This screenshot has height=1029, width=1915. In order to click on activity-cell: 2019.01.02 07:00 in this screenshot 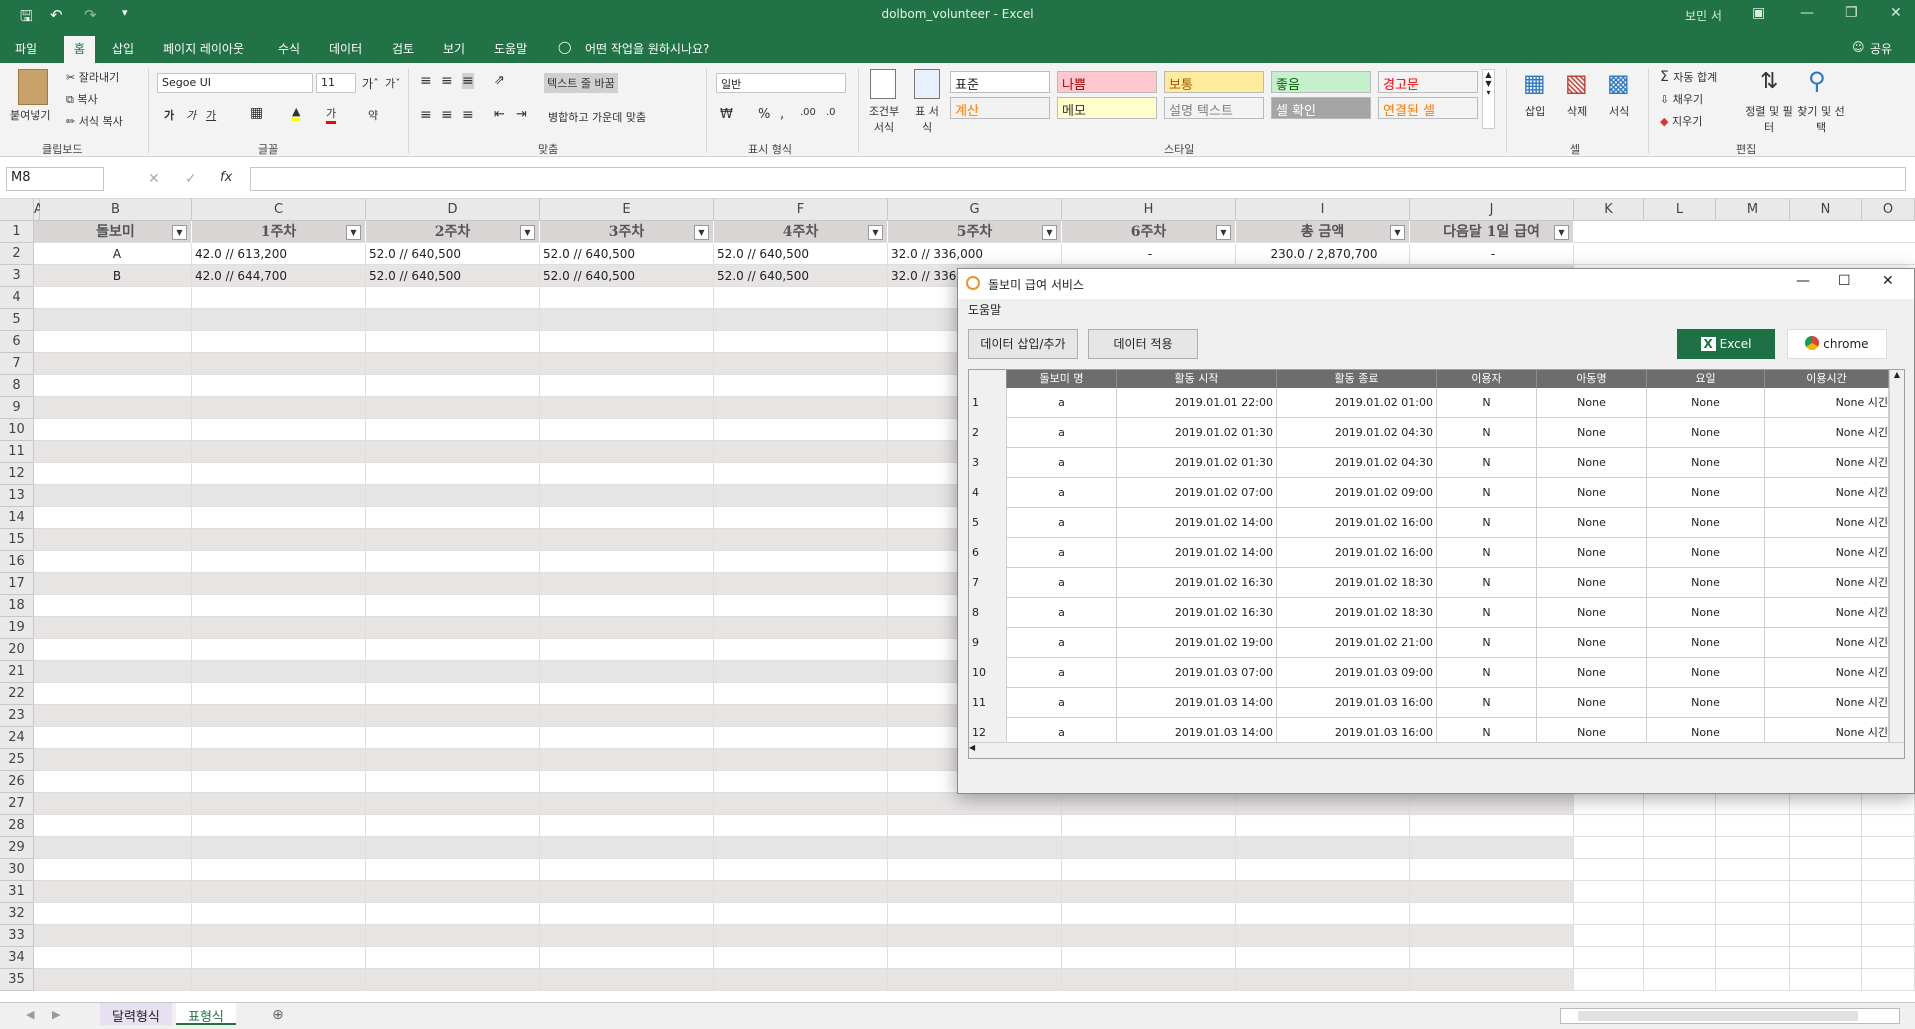, I will do `click(1197, 493)`.